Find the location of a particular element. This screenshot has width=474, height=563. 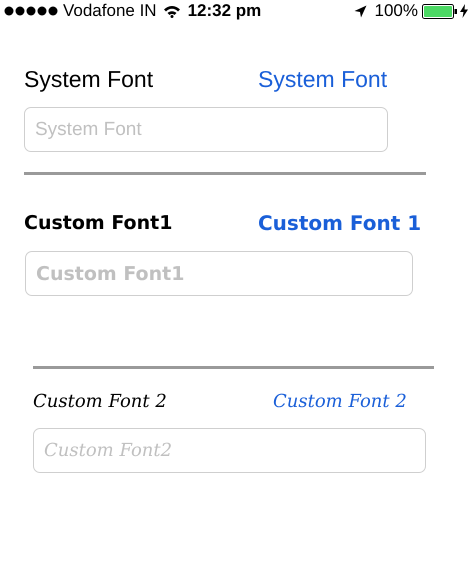

signal-icon is located at coordinates (31, 11).